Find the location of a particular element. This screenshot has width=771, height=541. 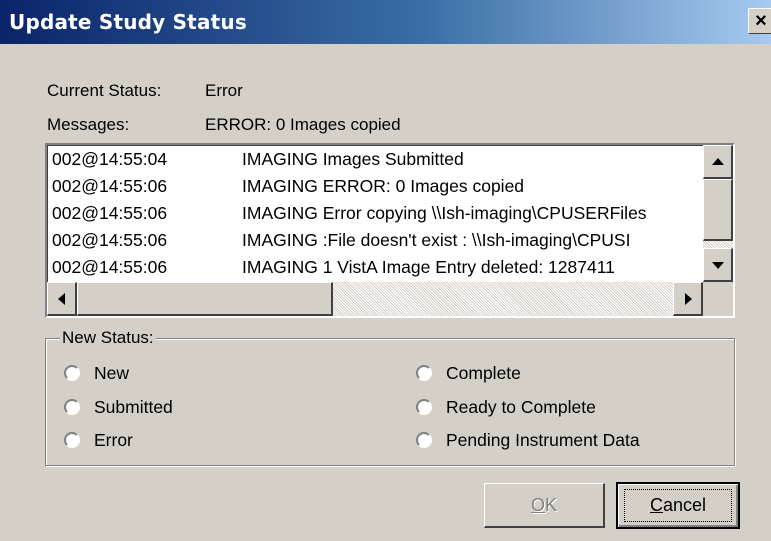

window-title: Update Study Status is located at coordinates (128, 22).